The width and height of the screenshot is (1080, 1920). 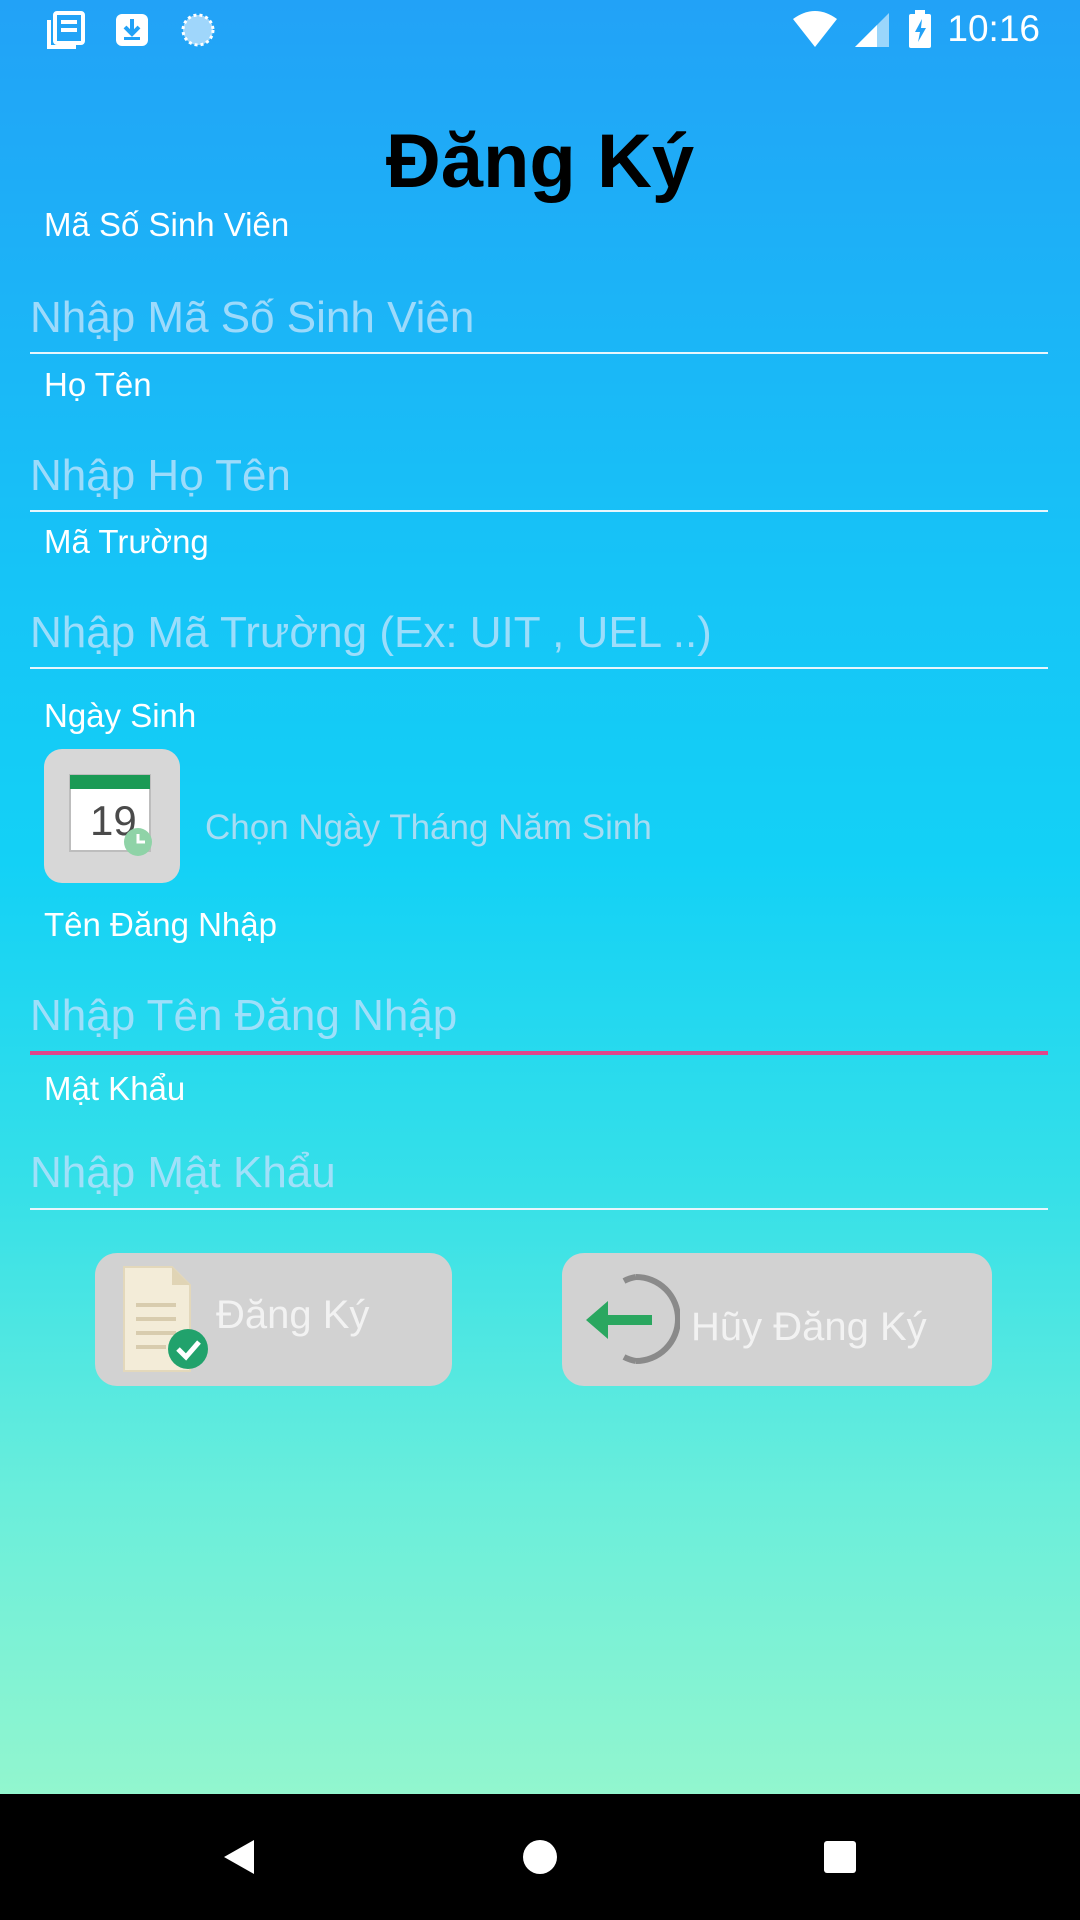 I want to click on cancel-register-button-label: Hũy Đăng Ký, so click(x=809, y=1327).